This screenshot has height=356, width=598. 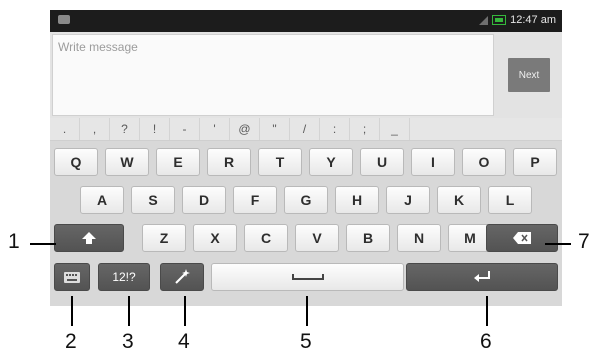 I want to click on magic-wand-icon, so click(x=182, y=276).